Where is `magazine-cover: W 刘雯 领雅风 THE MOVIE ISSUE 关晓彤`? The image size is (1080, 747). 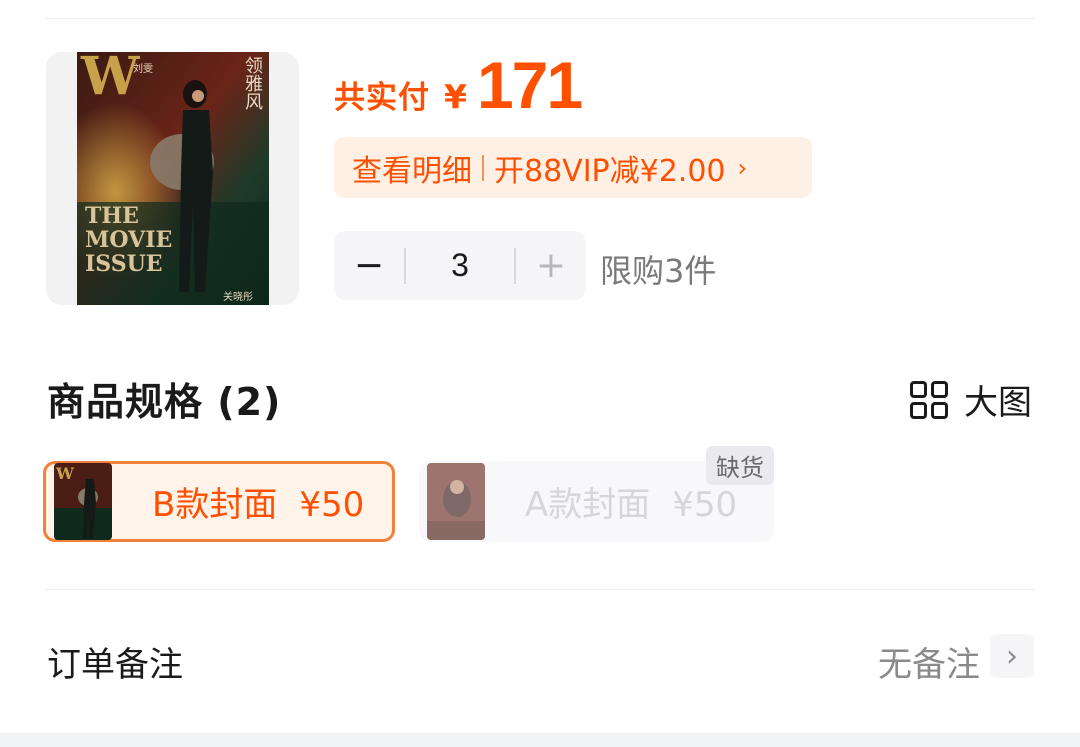 magazine-cover: W 刘雯 领雅风 THE MOVIE ISSUE 关晓彤 is located at coordinates (173, 178).